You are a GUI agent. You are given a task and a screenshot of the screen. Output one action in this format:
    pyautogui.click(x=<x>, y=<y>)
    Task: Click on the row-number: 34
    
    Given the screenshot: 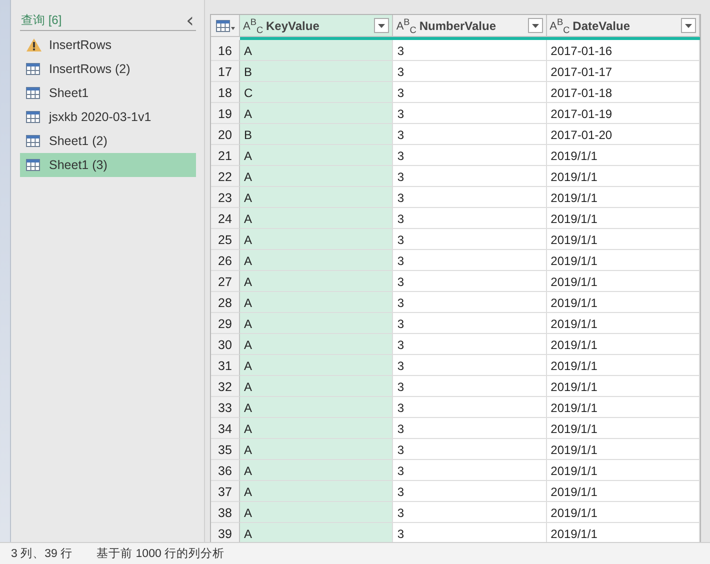 What is the action you would take?
    pyautogui.click(x=225, y=428)
    